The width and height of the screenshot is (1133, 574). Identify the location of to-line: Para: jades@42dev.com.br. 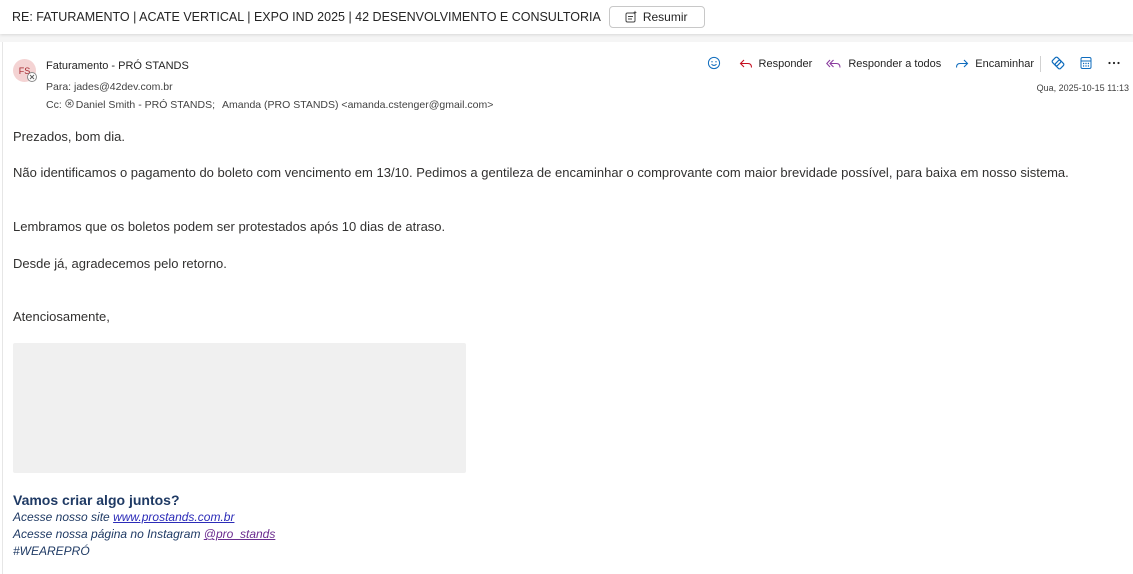
(109, 87).